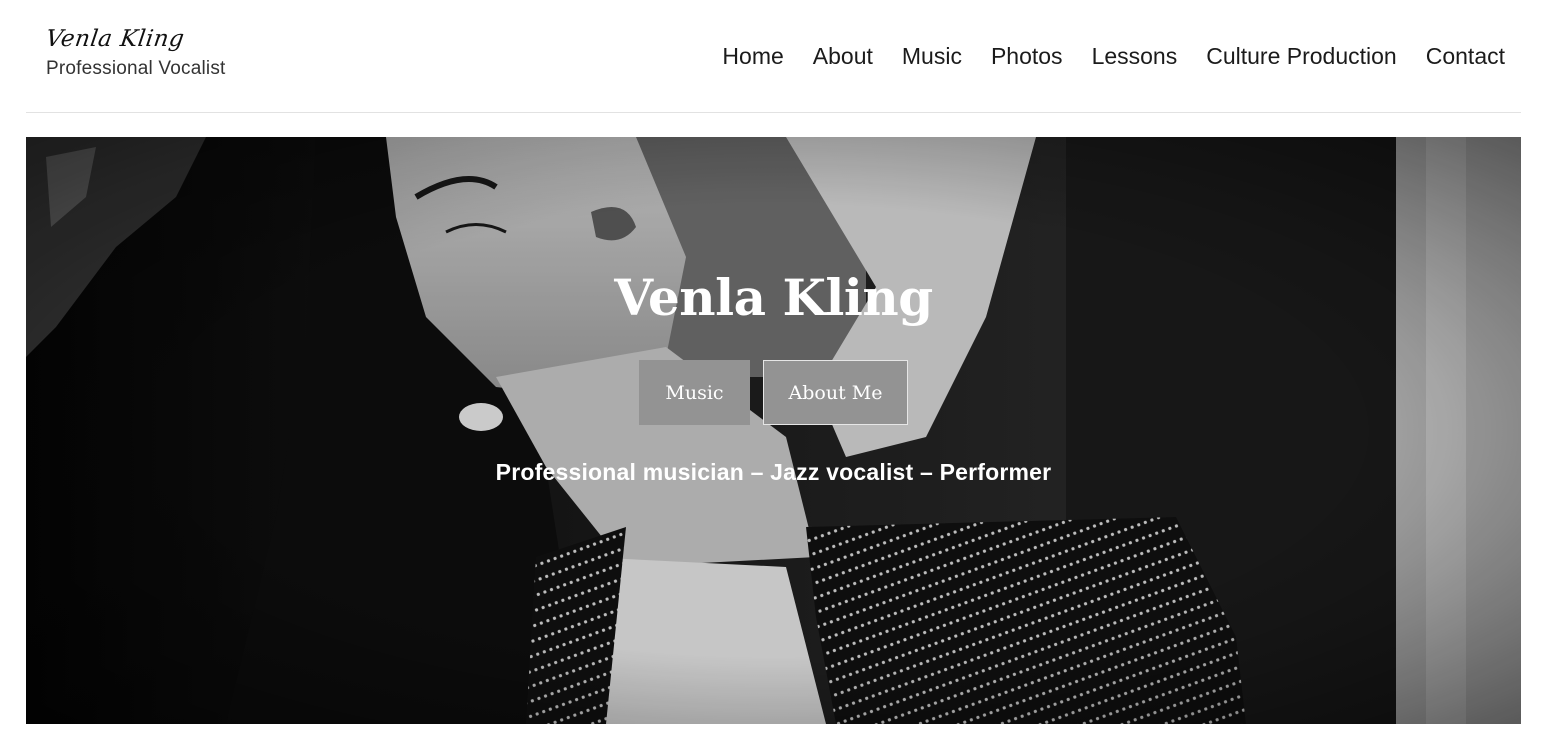 This screenshot has width=1552, height=750. I want to click on nav-item-music: Music, so click(932, 56).